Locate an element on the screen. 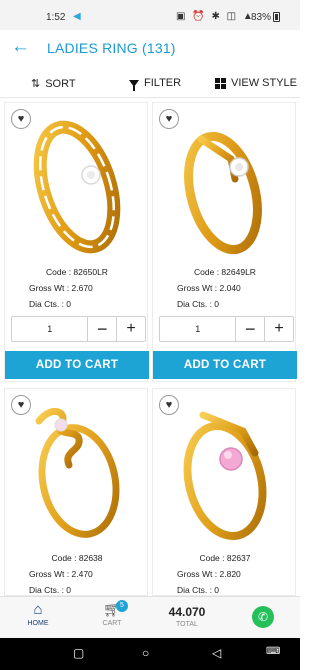 The width and height of the screenshot is (320, 670). status-bar: 1:52 ◀ ▣ ⏰ ✱ ◫ ▲ 83% is located at coordinates (150, 15).